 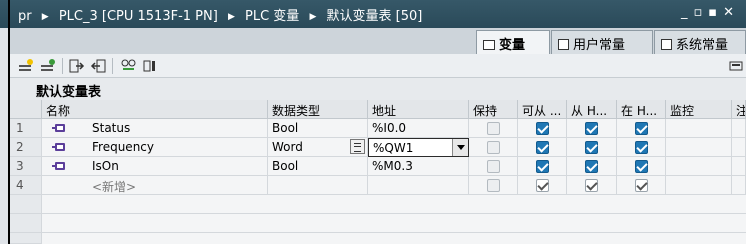 What do you see at coordinates (26, 166) in the screenshot?
I see `row-number: 3` at bounding box center [26, 166].